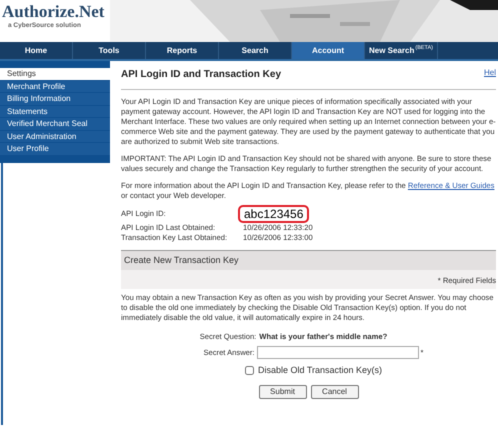  I want to click on sidebar-item: User Administration, so click(55, 136).